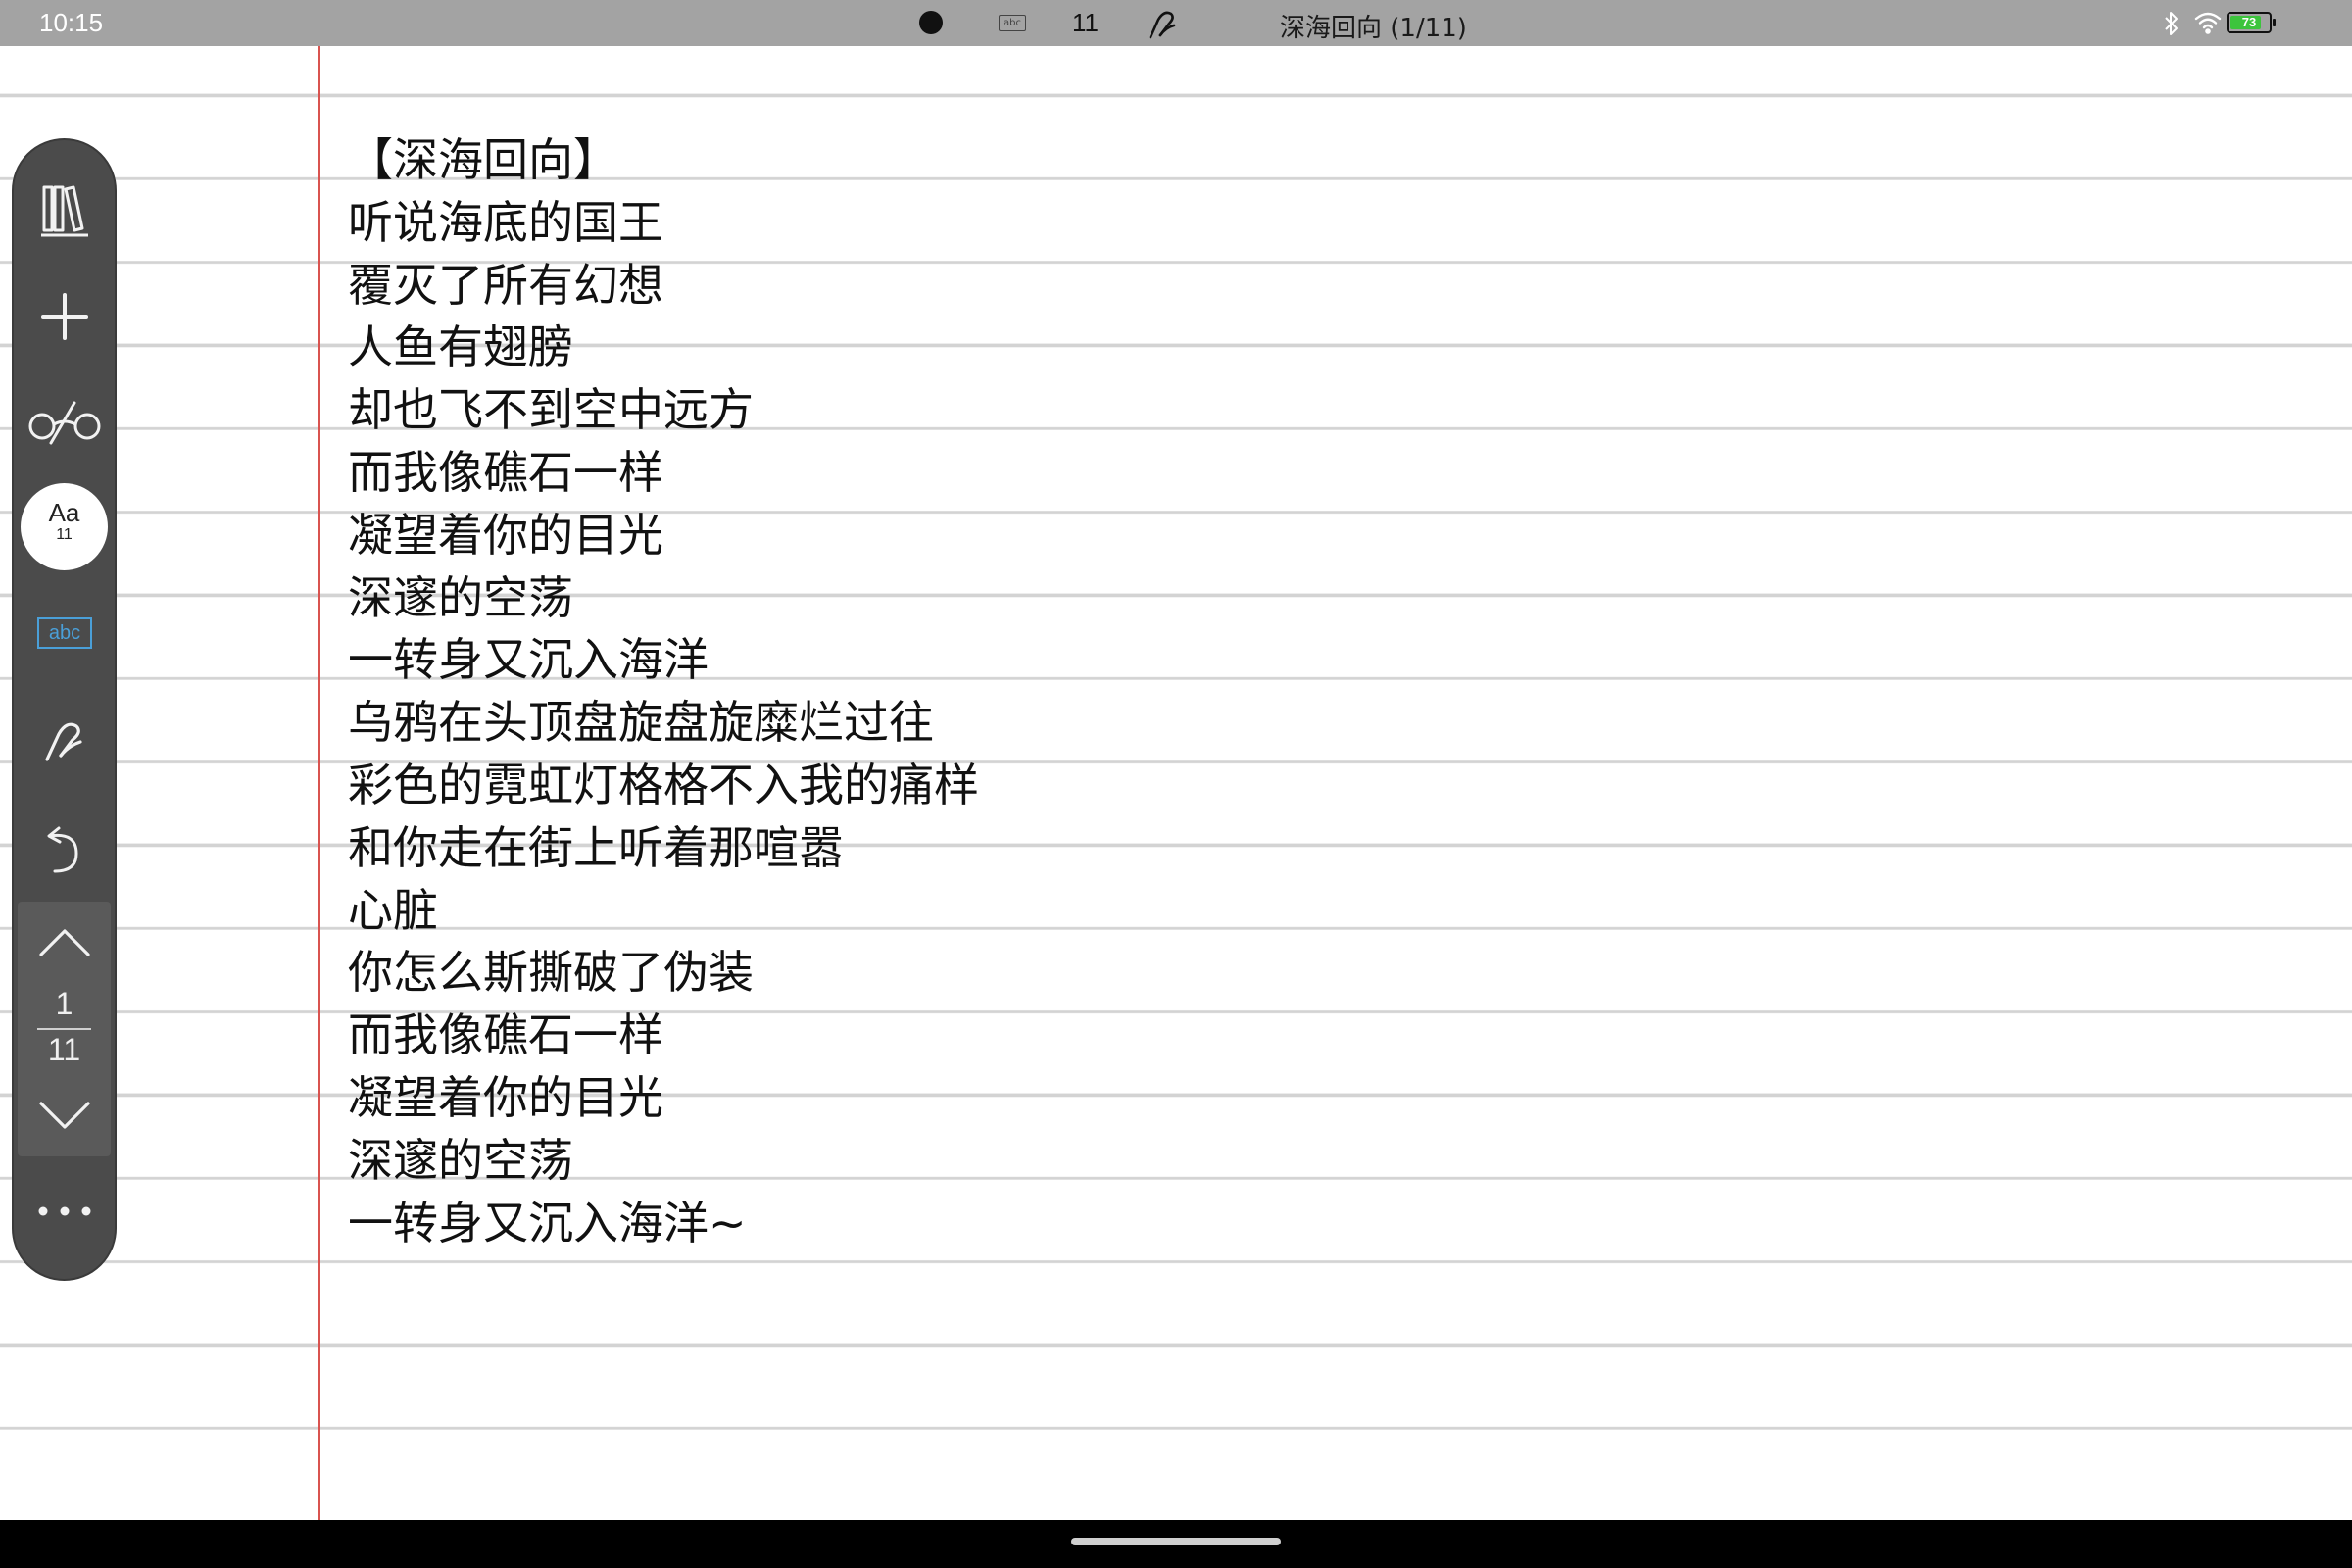 This screenshot has width=2352, height=1568. What do you see at coordinates (596, 847) in the screenshot?
I see `text-line: 和你走在街上听着那喧嚣` at bounding box center [596, 847].